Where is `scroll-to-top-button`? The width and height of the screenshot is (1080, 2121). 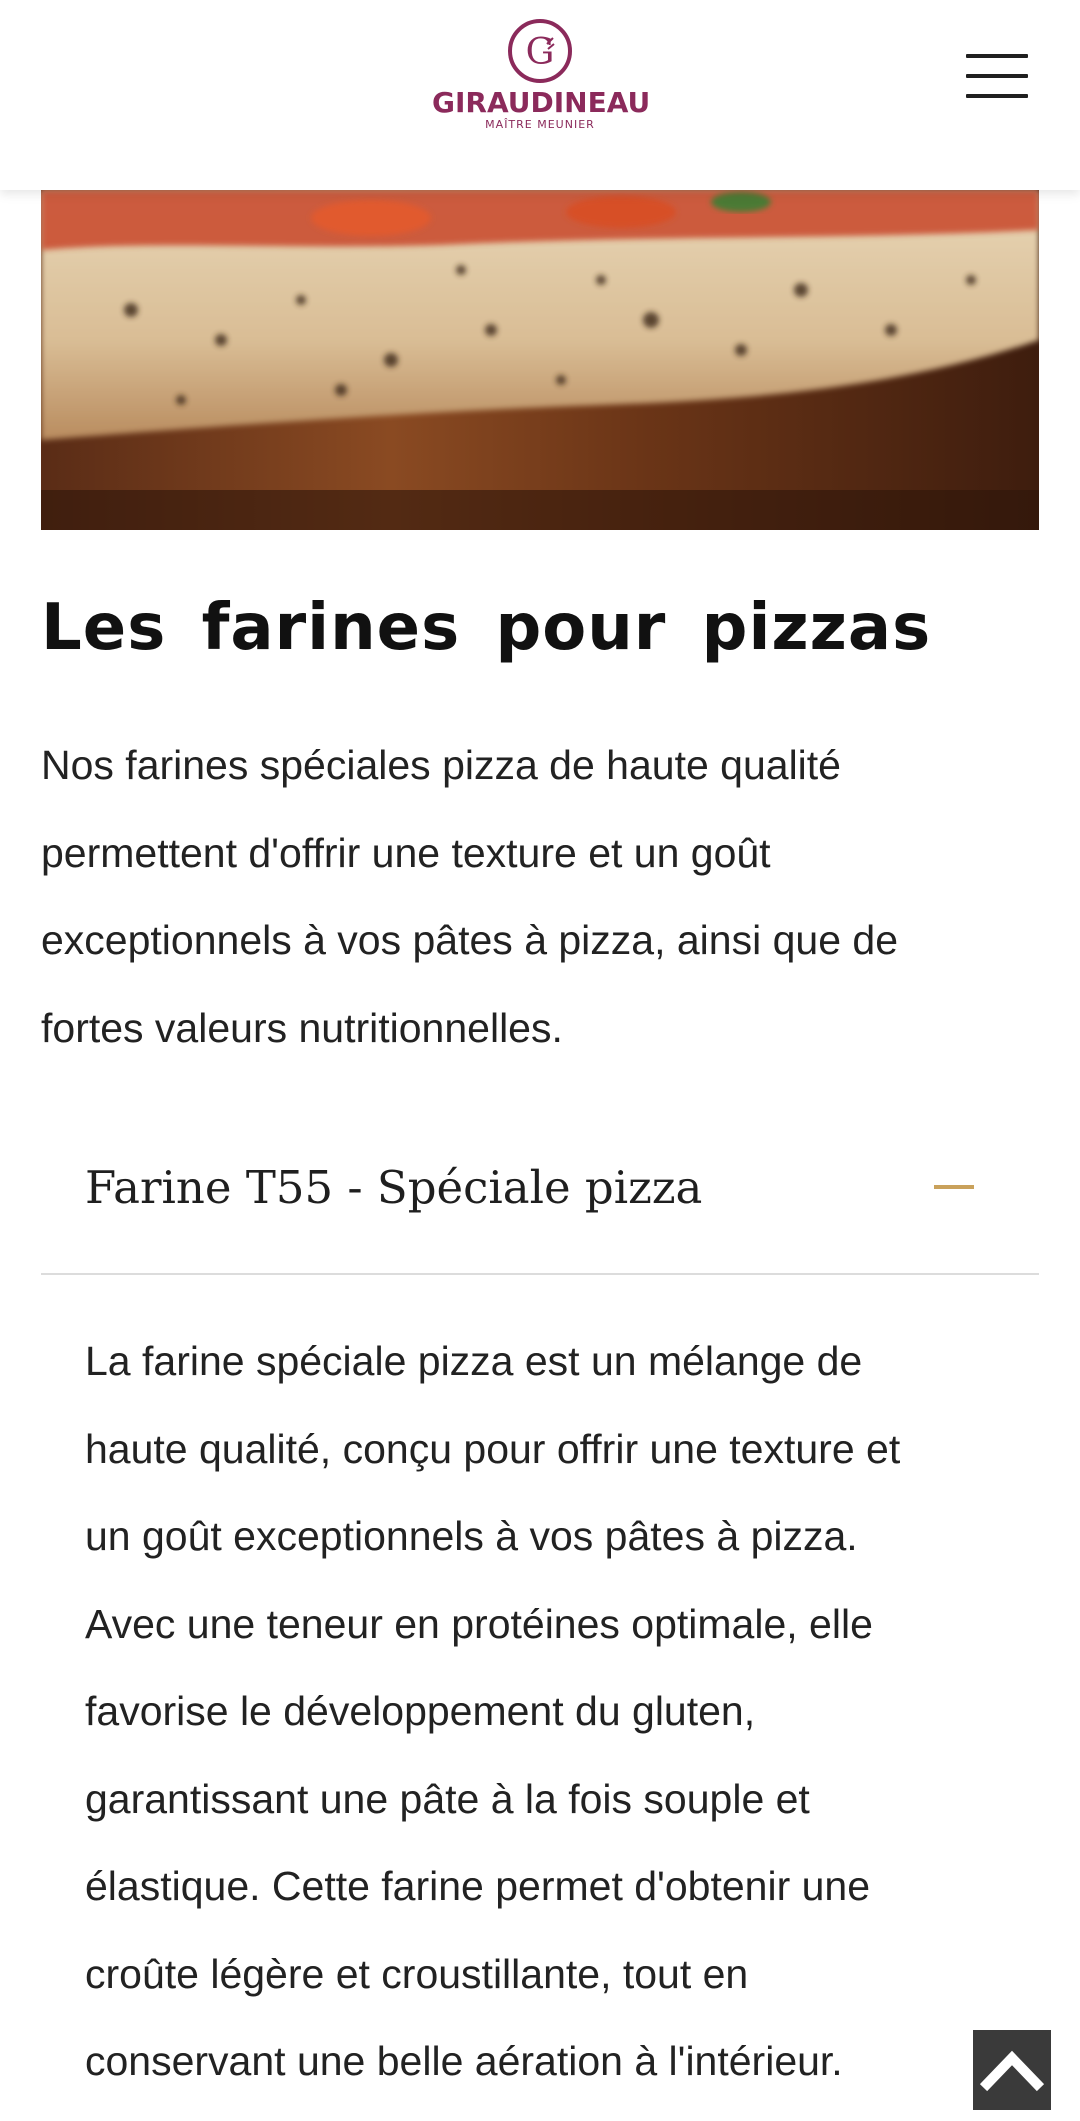
scroll-to-top-button is located at coordinates (1012, 2070).